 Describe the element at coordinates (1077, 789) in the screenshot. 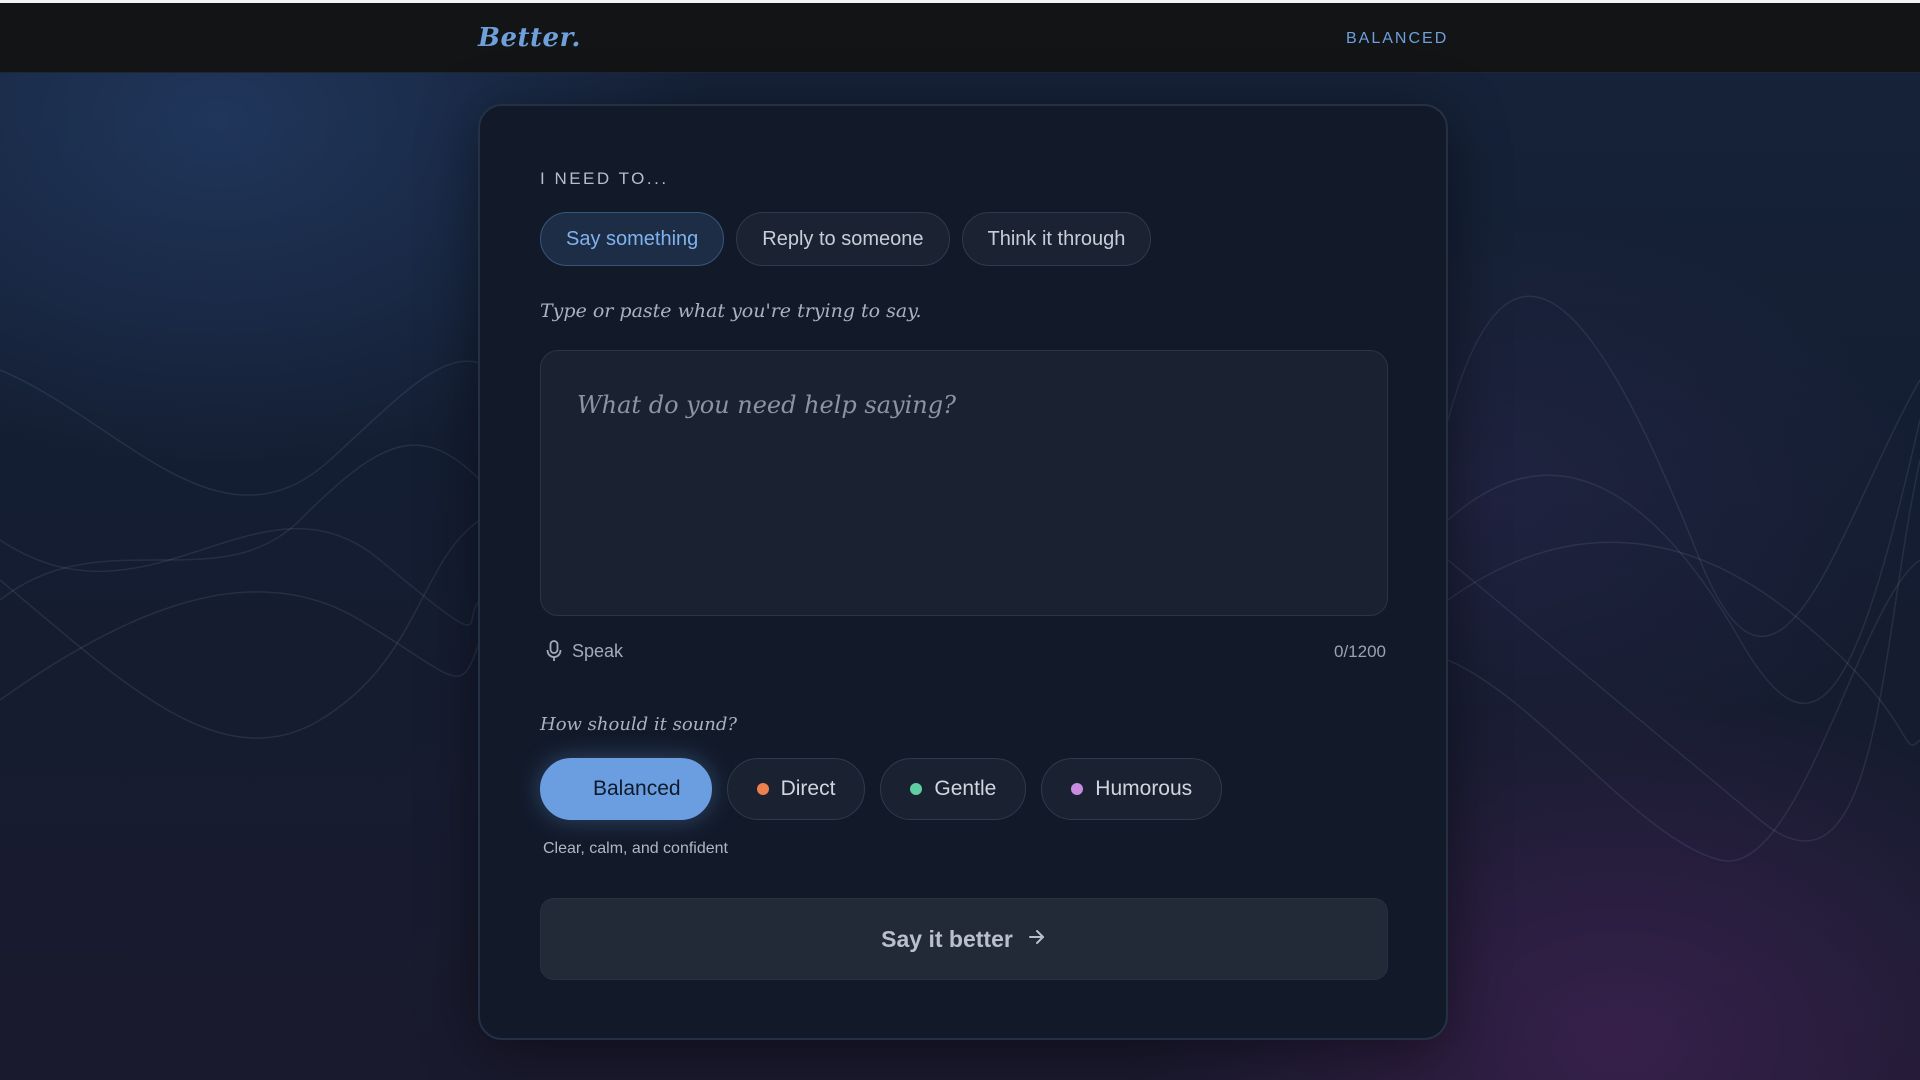

I see `tone-humorous-dot-icon` at that location.